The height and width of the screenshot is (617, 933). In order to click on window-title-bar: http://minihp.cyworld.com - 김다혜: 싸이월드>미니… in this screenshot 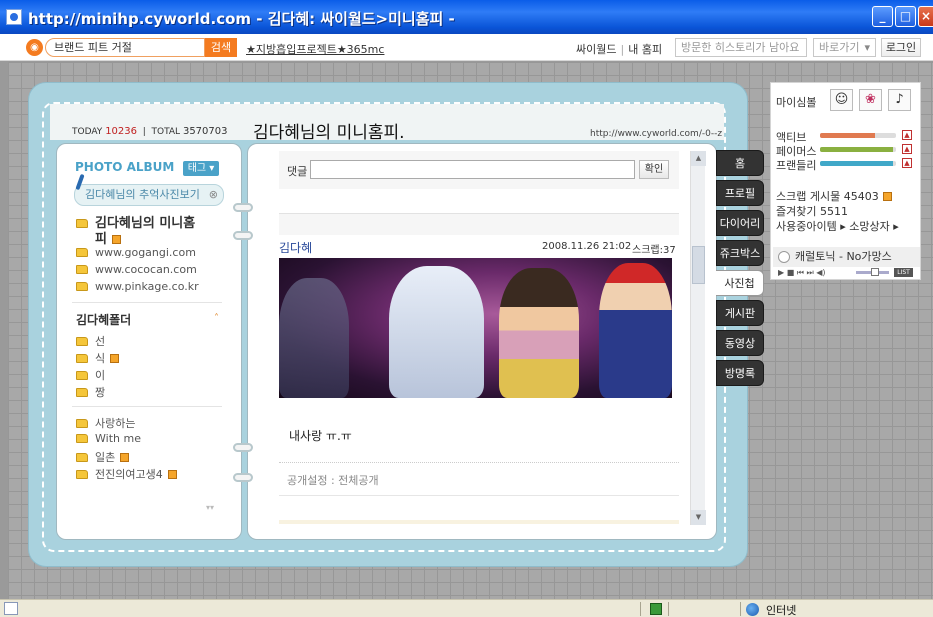, I will do `click(466, 17)`.